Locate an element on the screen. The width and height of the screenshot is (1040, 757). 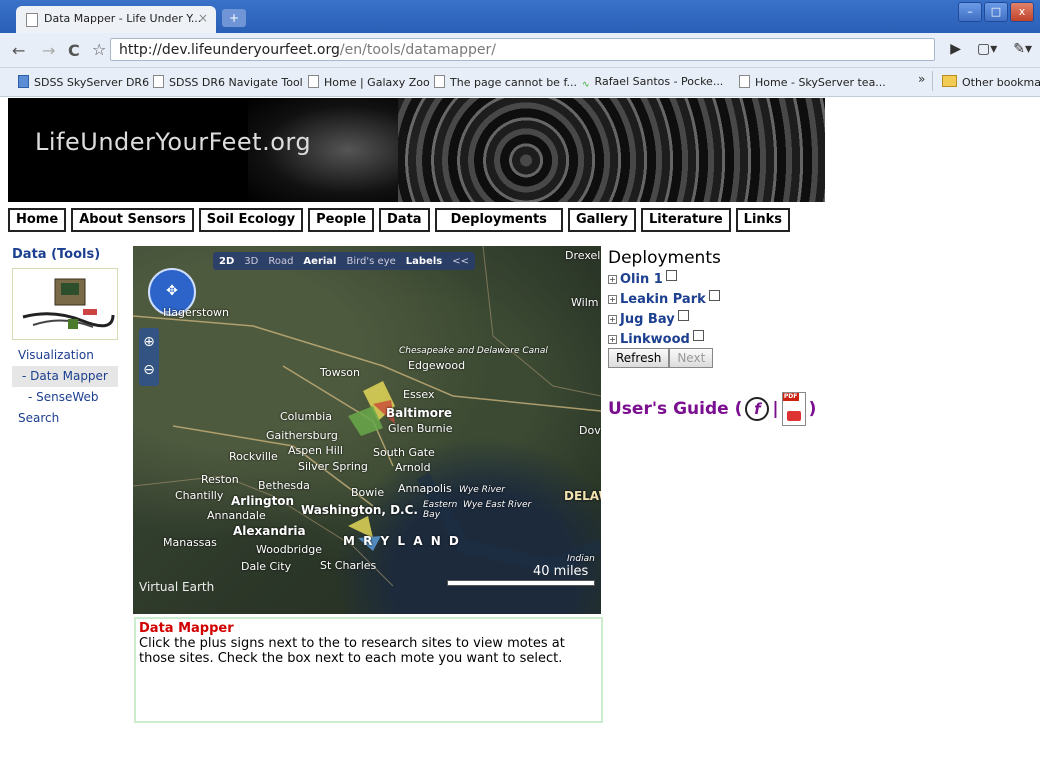
tab-close-icon: × is located at coordinates (203, 18).